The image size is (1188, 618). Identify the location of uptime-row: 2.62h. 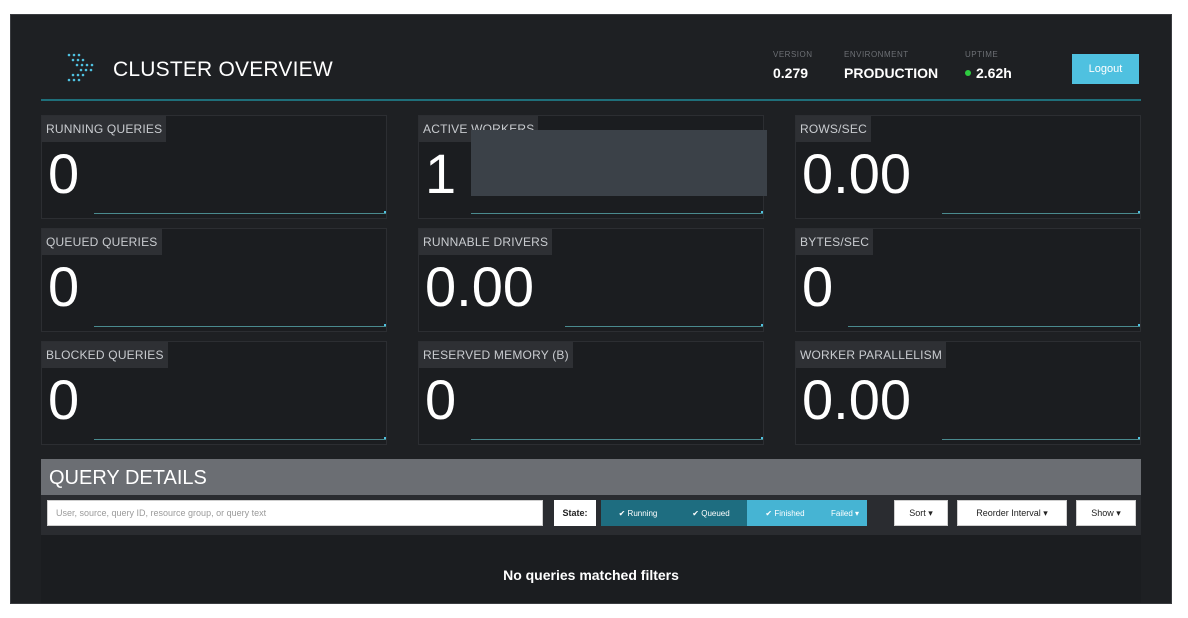
(988, 73).